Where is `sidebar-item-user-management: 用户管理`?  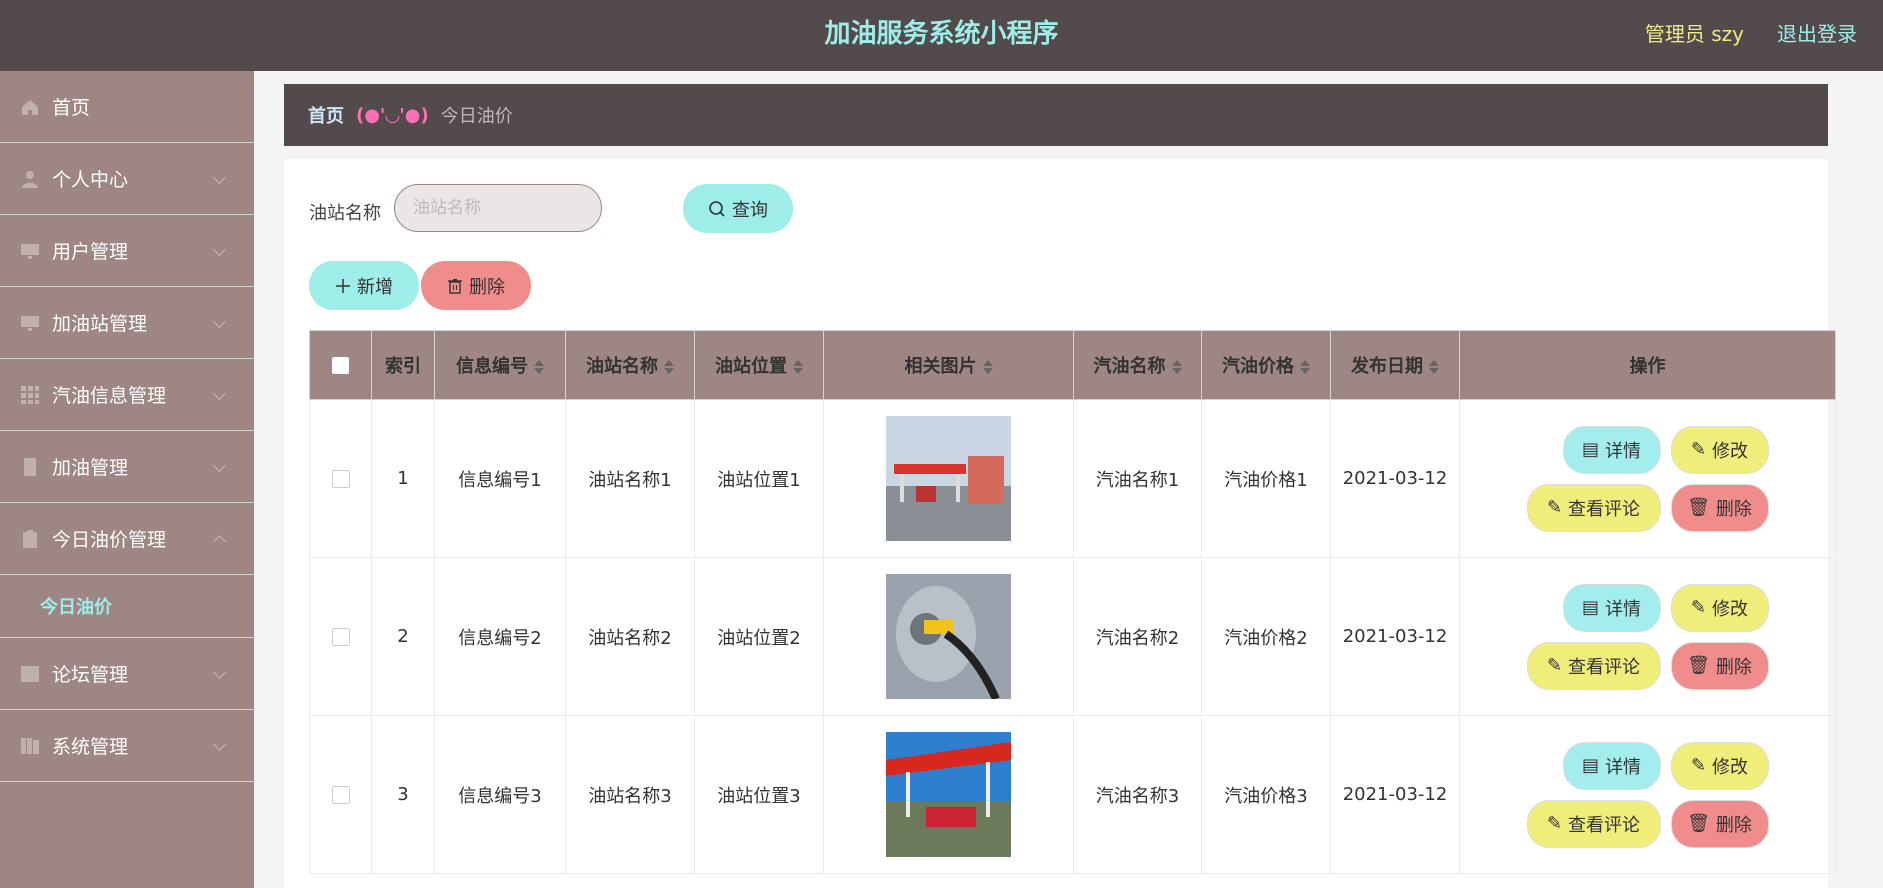
sidebar-item-user-management: 用户管理 is located at coordinates (127, 251).